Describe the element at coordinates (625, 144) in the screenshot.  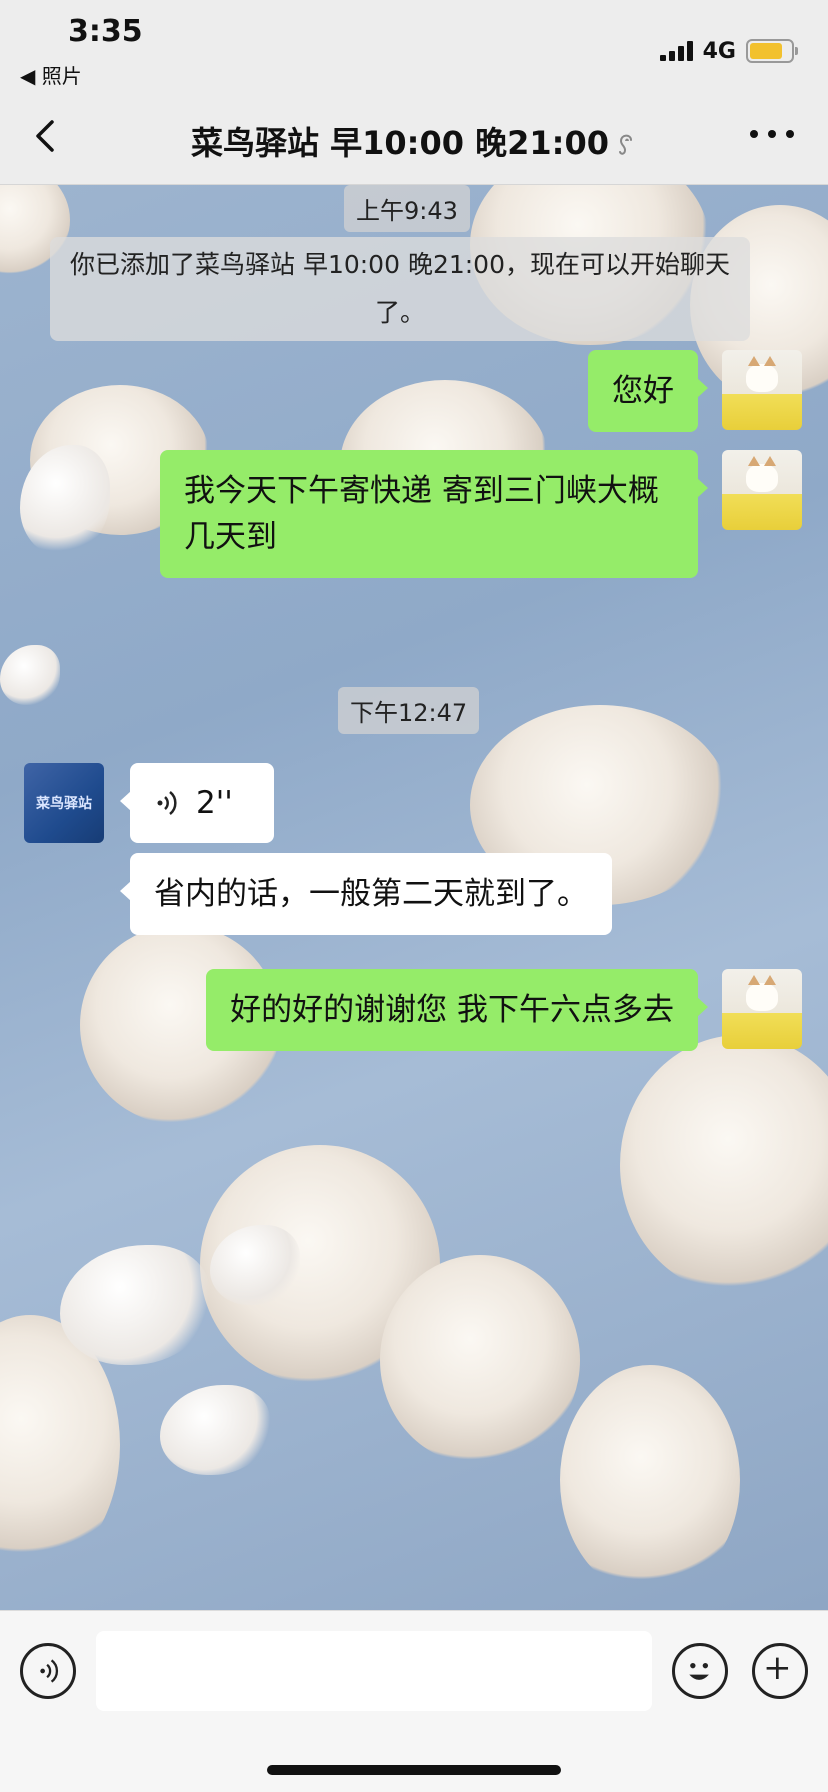
I see `ear-icon` at that location.